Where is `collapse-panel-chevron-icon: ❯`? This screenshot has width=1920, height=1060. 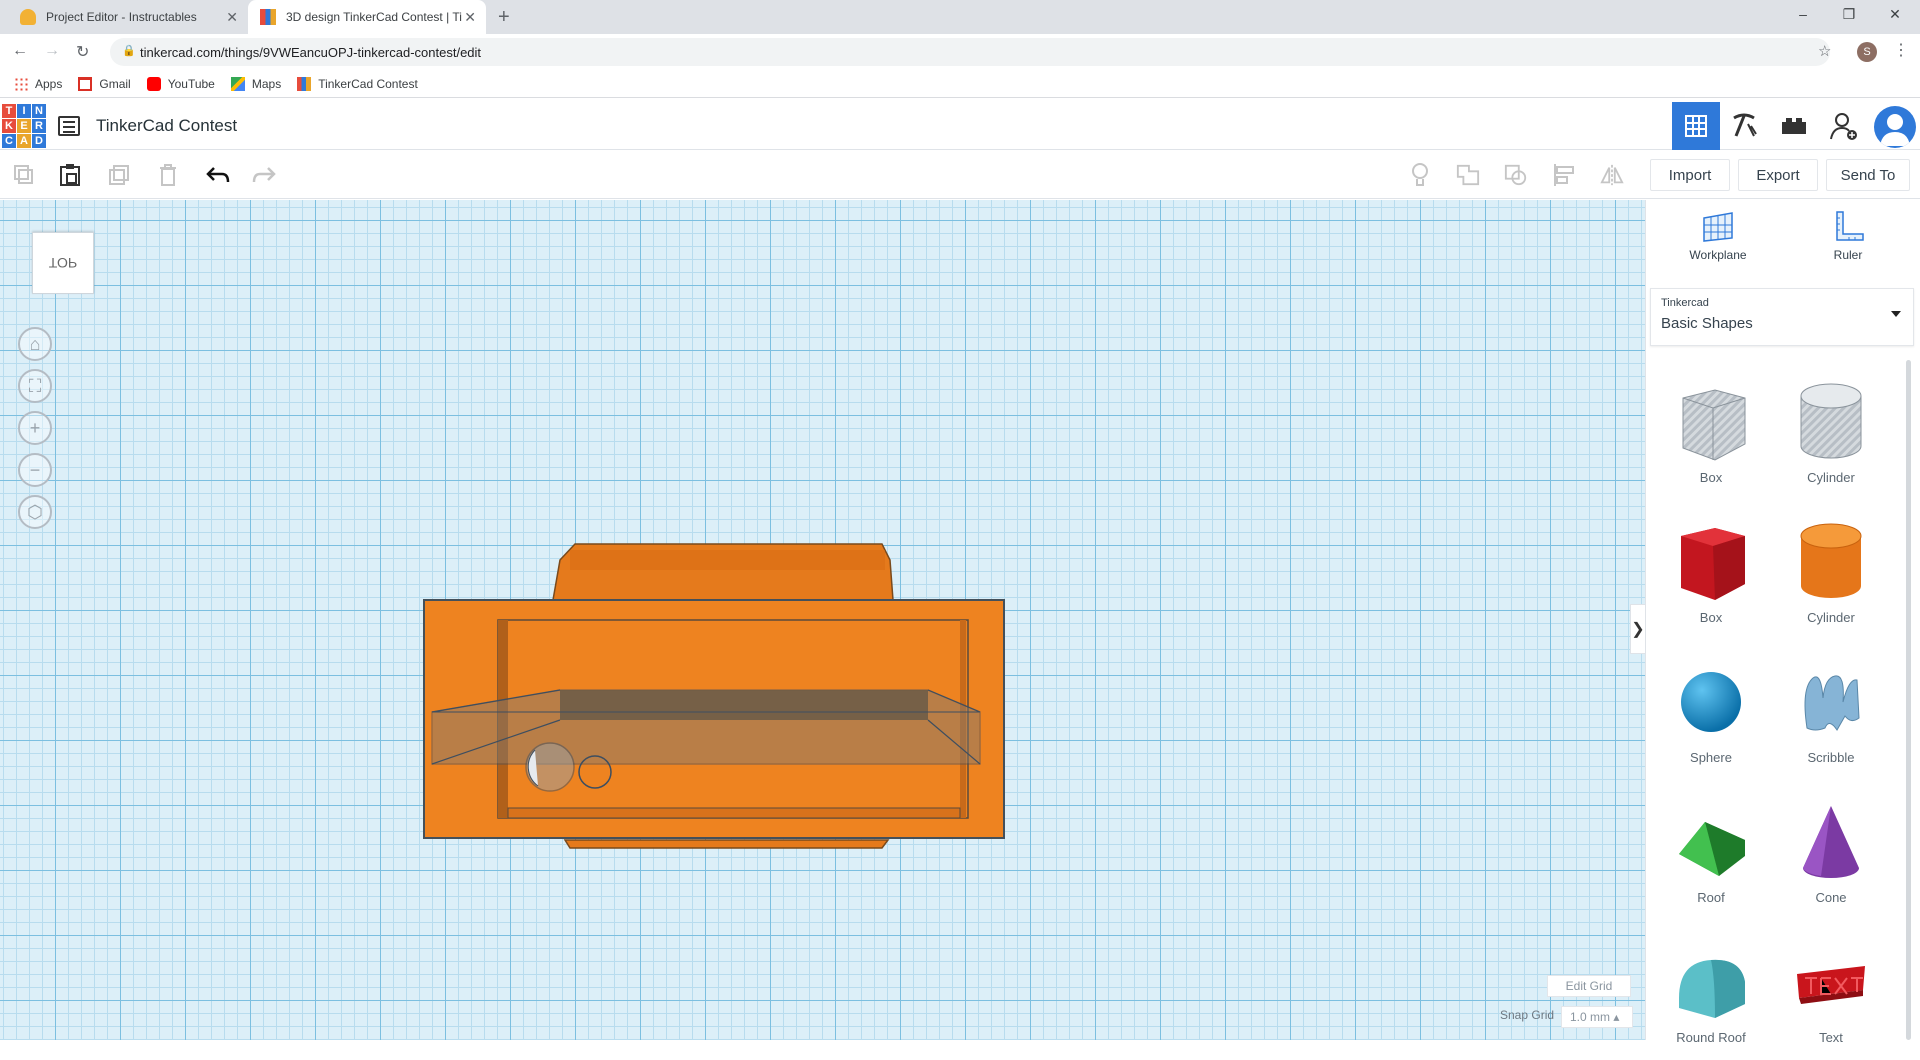 collapse-panel-chevron-icon: ❯ is located at coordinates (1638, 629).